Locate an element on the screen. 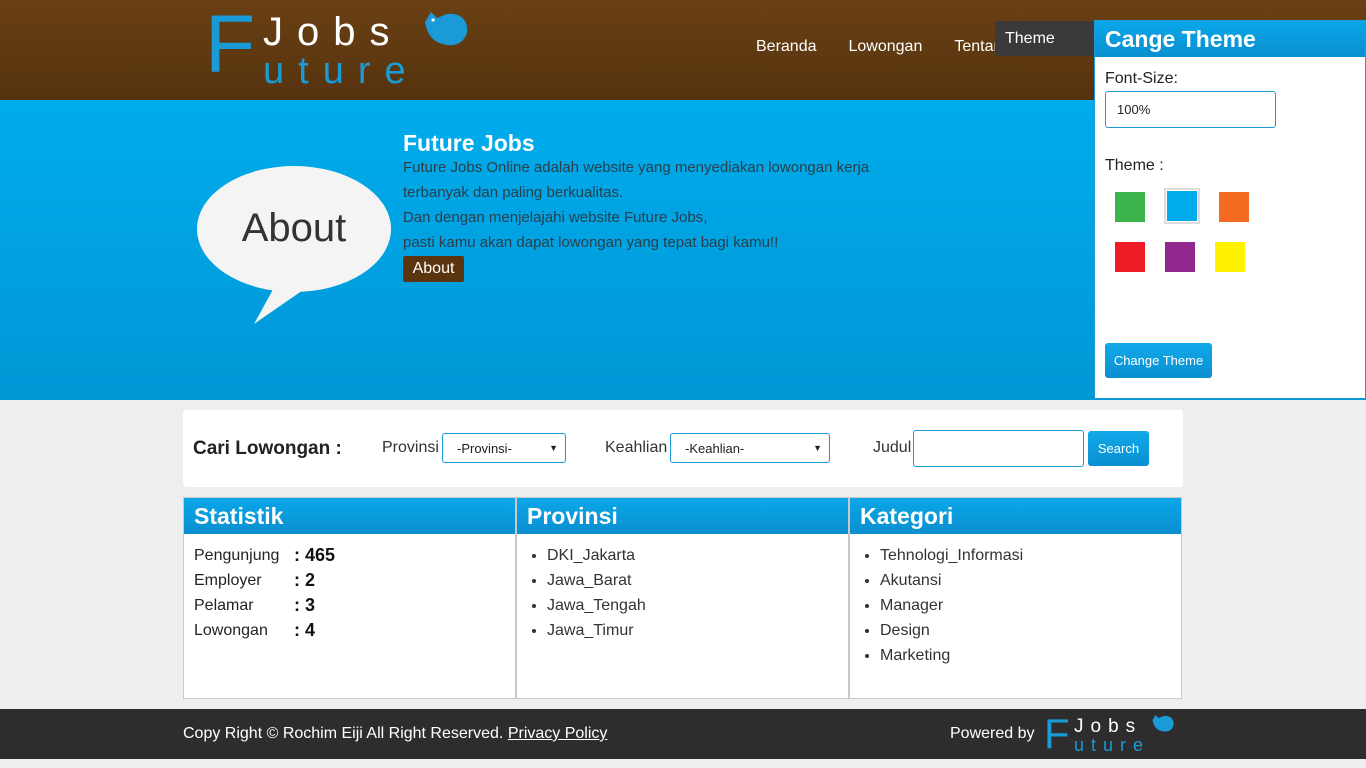 This screenshot has width=1366, height=768. provinsi-label: Provinsi is located at coordinates (410, 447).